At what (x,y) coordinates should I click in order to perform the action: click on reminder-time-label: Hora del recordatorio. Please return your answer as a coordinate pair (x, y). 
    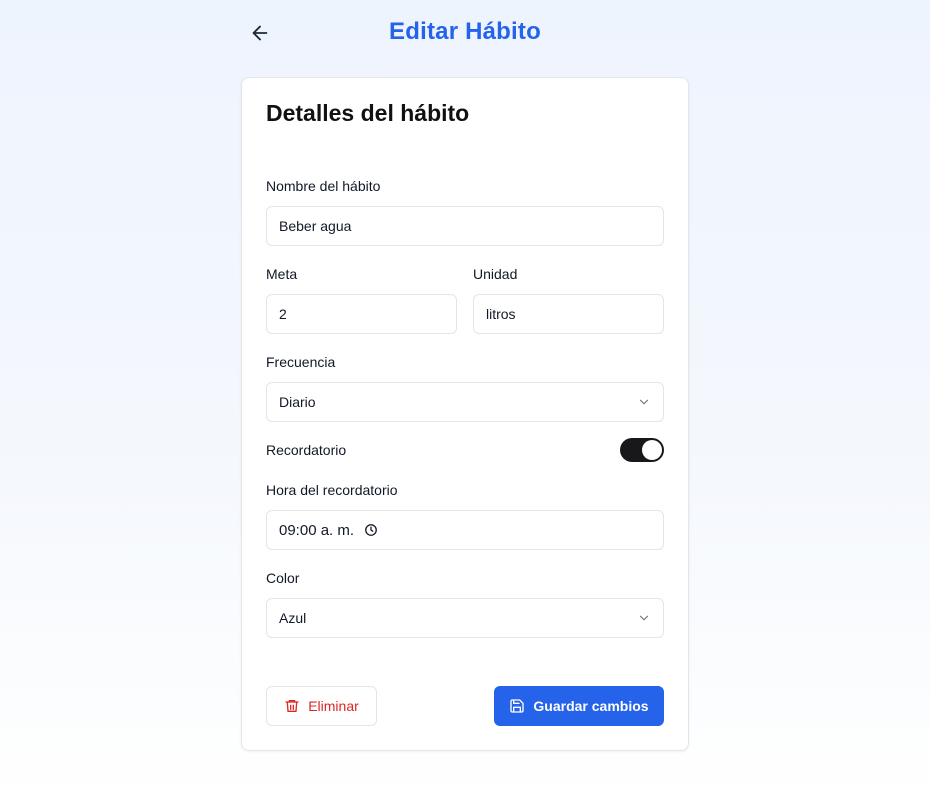
    Looking at the image, I should click on (332, 490).